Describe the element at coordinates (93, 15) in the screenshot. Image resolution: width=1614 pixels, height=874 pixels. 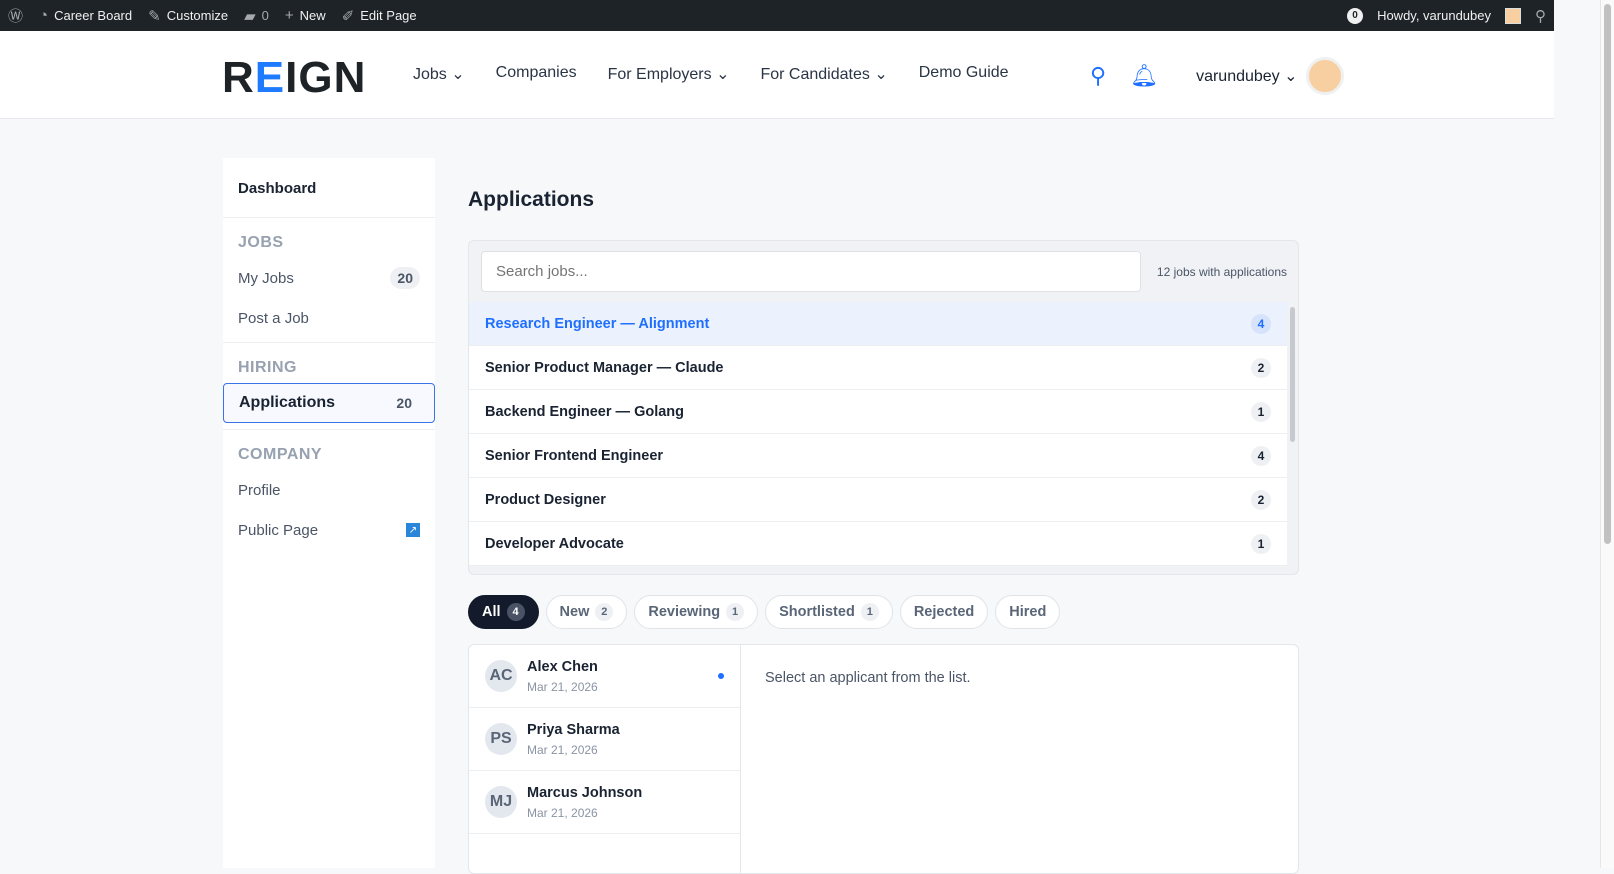
I see `site-name: Career Board` at that location.